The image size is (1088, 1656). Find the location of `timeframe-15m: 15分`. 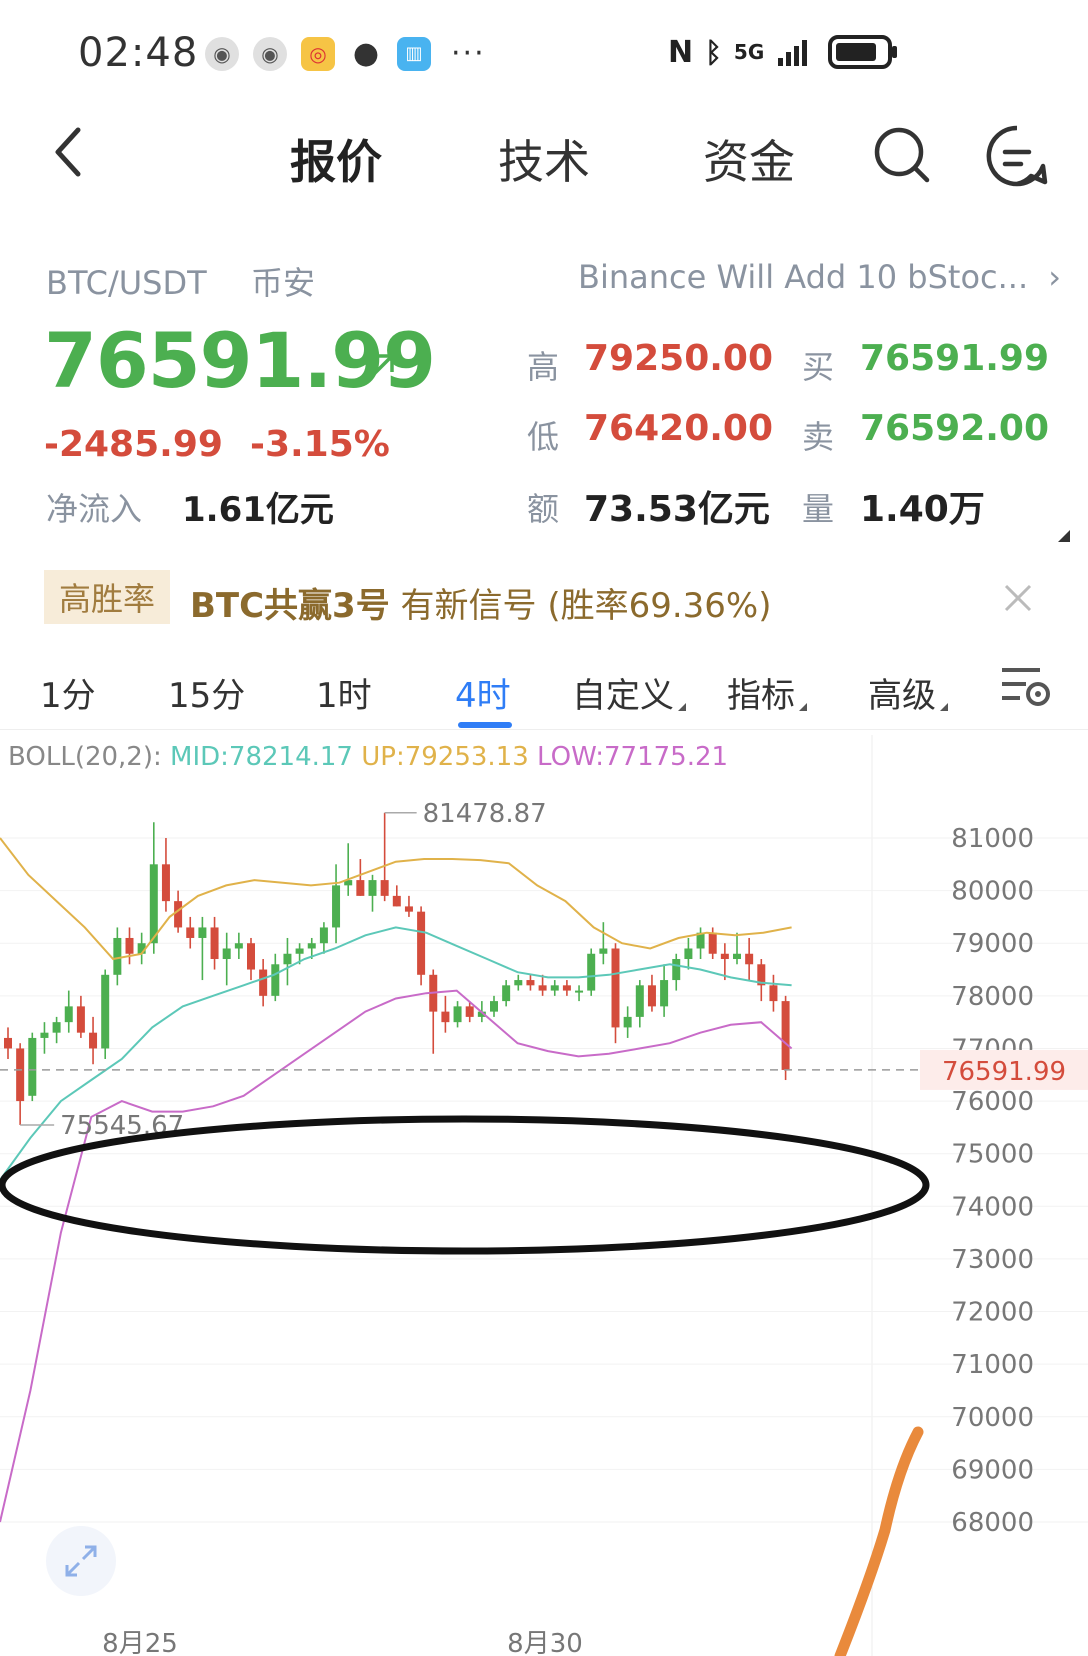

timeframe-15m: 15分 is located at coordinates (206, 692).